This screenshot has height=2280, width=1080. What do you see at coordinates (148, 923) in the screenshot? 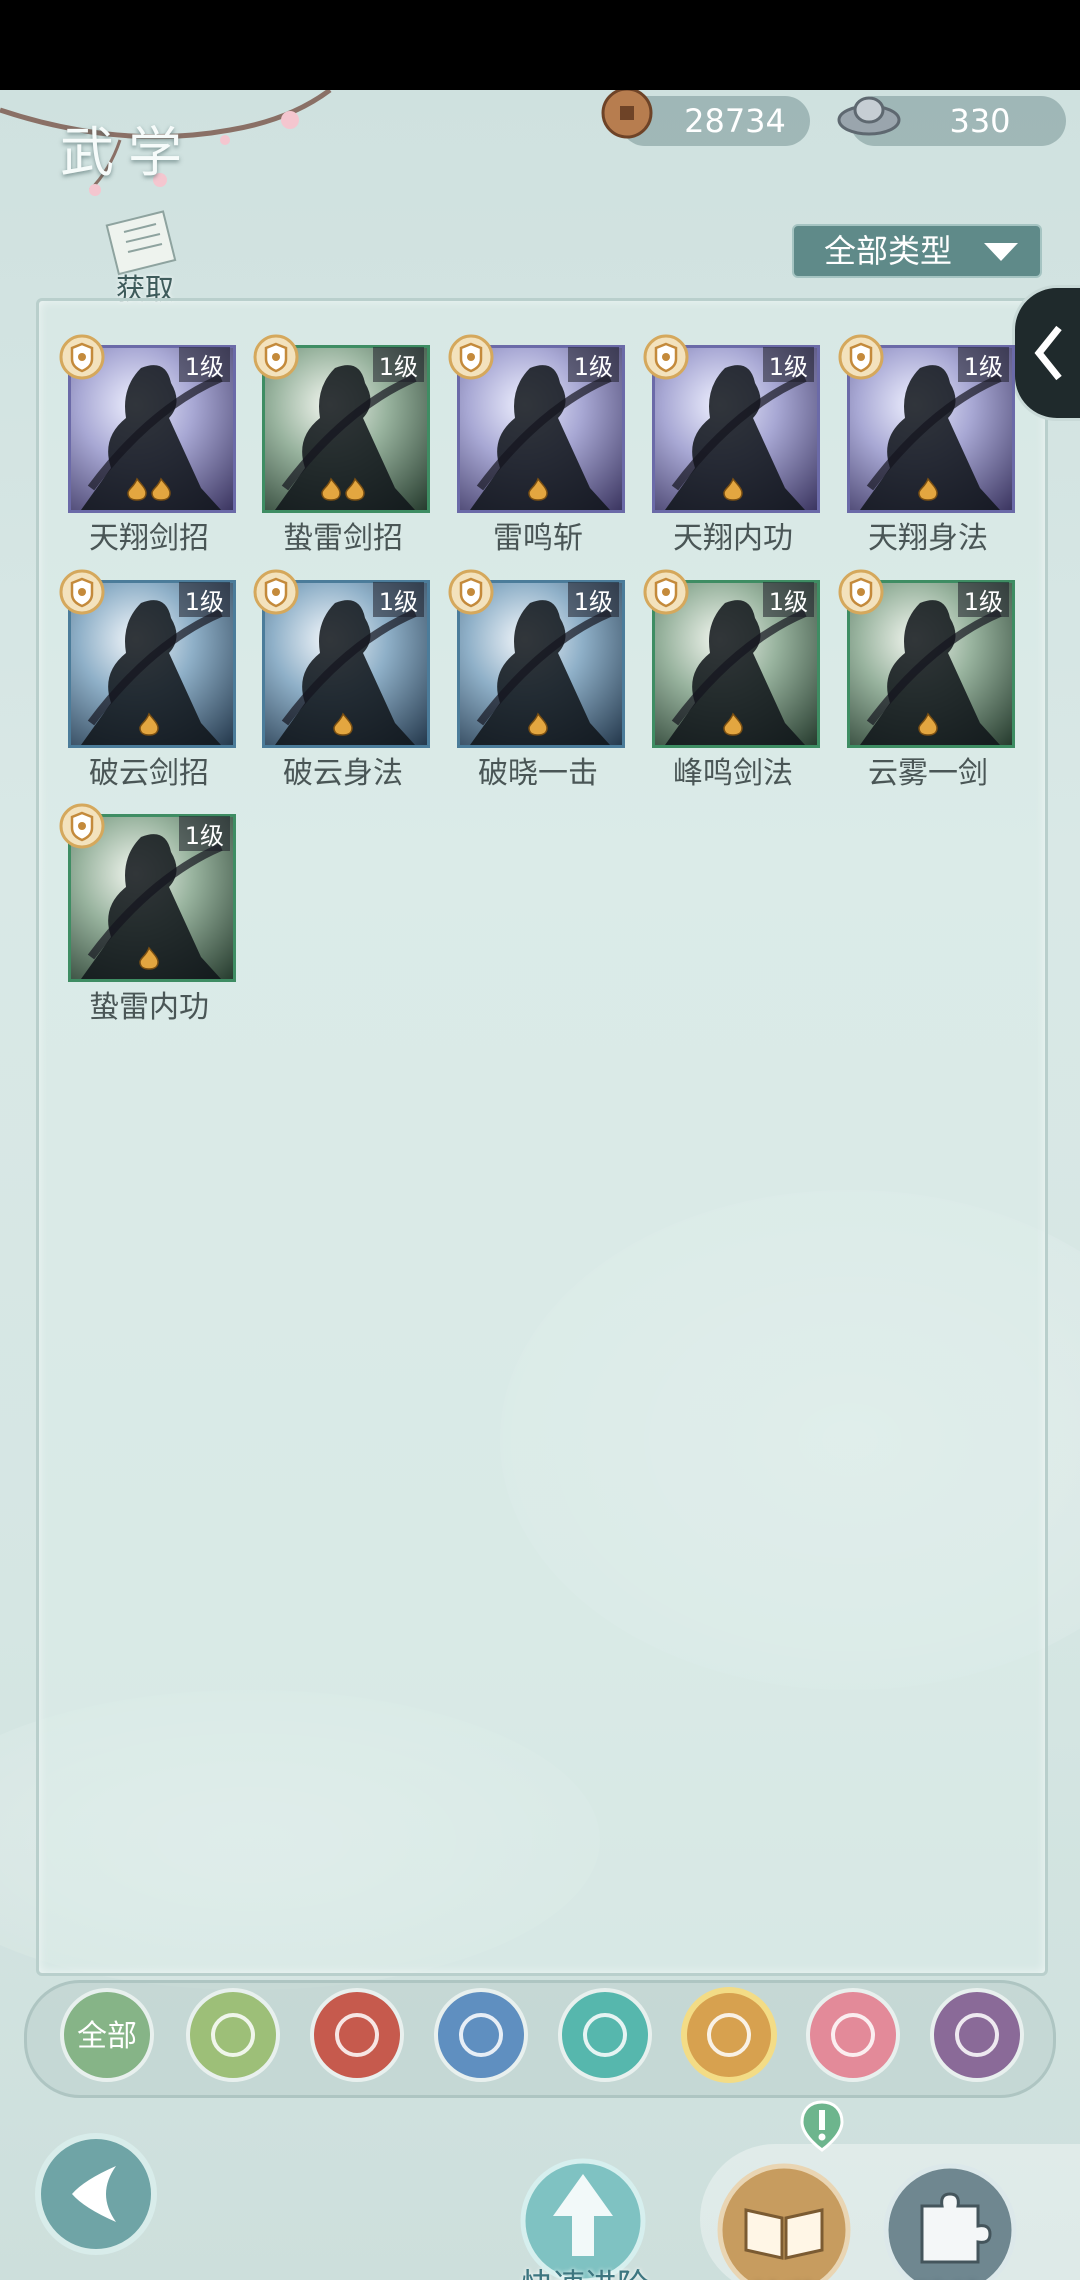
I see `skill-card: 1级 蛰雷内功` at bounding box center [148, 923].